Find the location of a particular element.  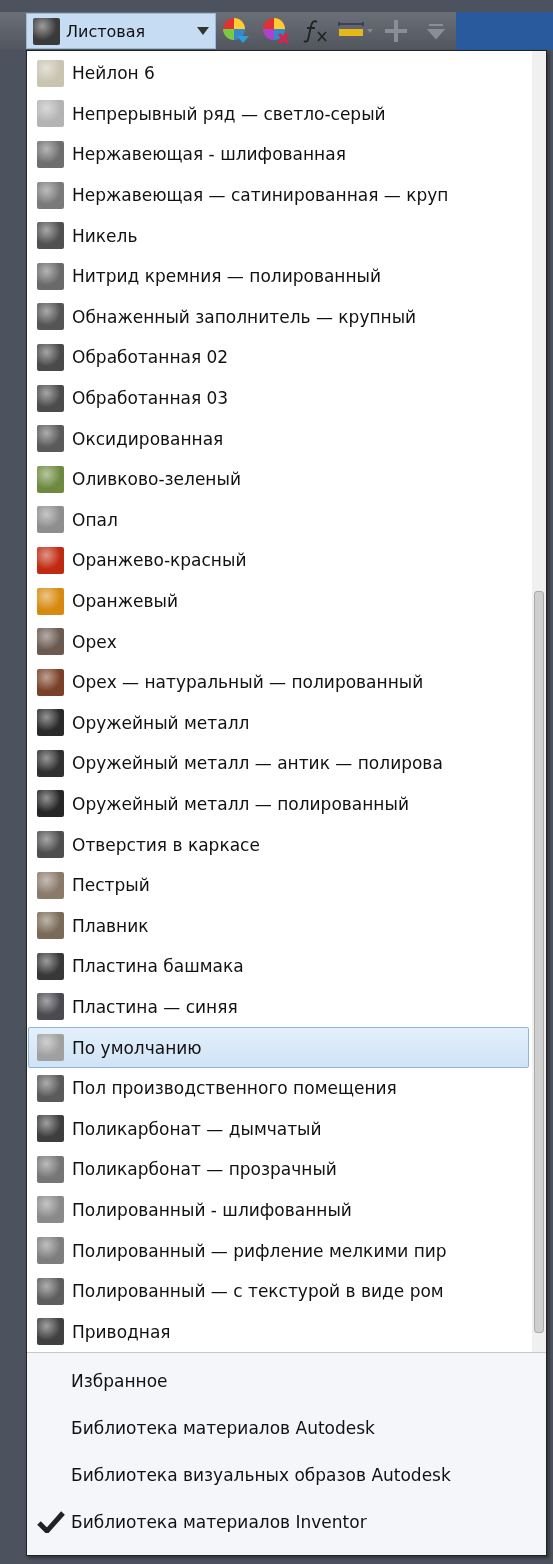

material-label: Опал is located at coordinates (95, 519).